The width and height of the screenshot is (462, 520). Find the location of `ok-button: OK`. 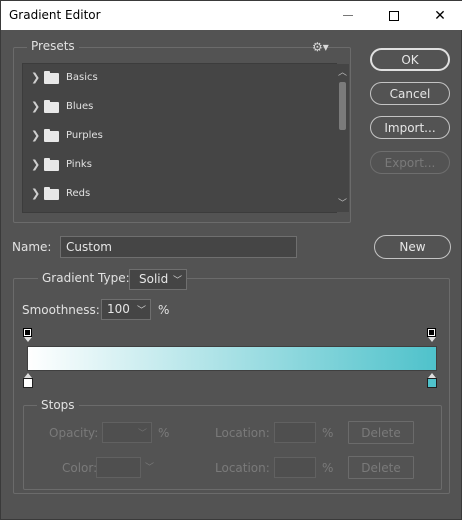

ok-button: OK is located at coordinates (410, 59).